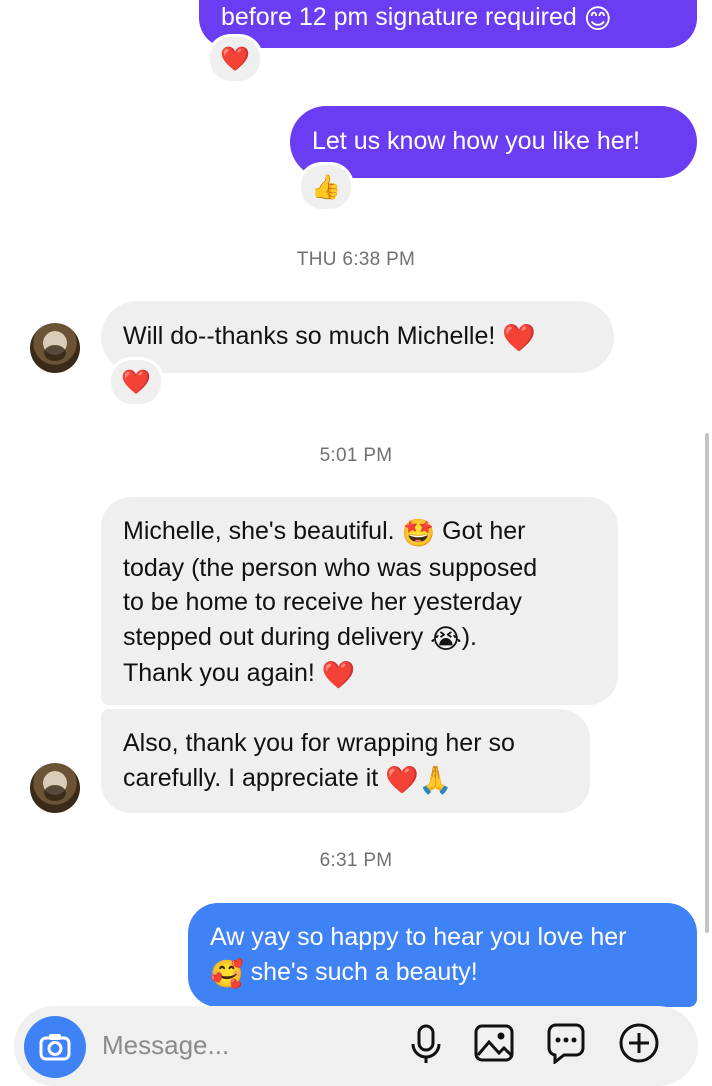  What do you see at coordinates (418, 937) in the screenshot?
I see `message-line: Aw yay so happy to hear you love her` at bounding box center [418, 937].